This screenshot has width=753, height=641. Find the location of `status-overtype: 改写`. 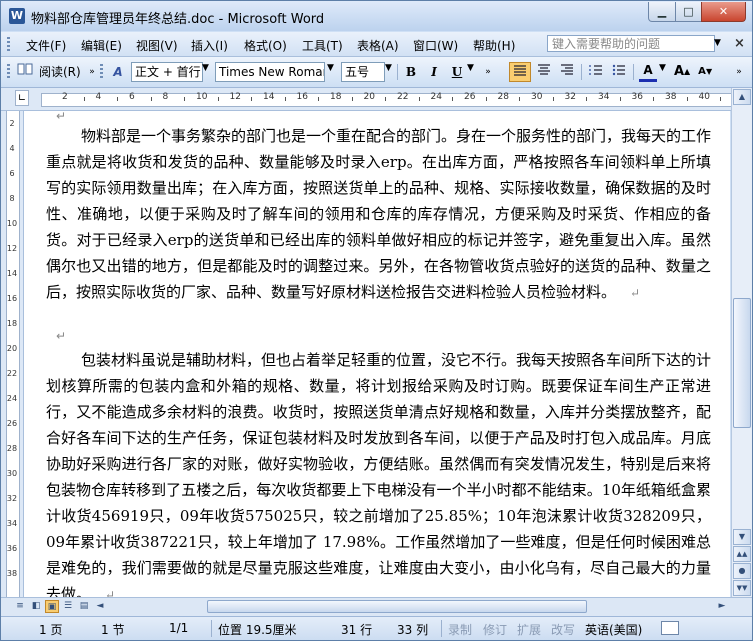

status-overtype: 改写 is located at coordinates (563, 629).